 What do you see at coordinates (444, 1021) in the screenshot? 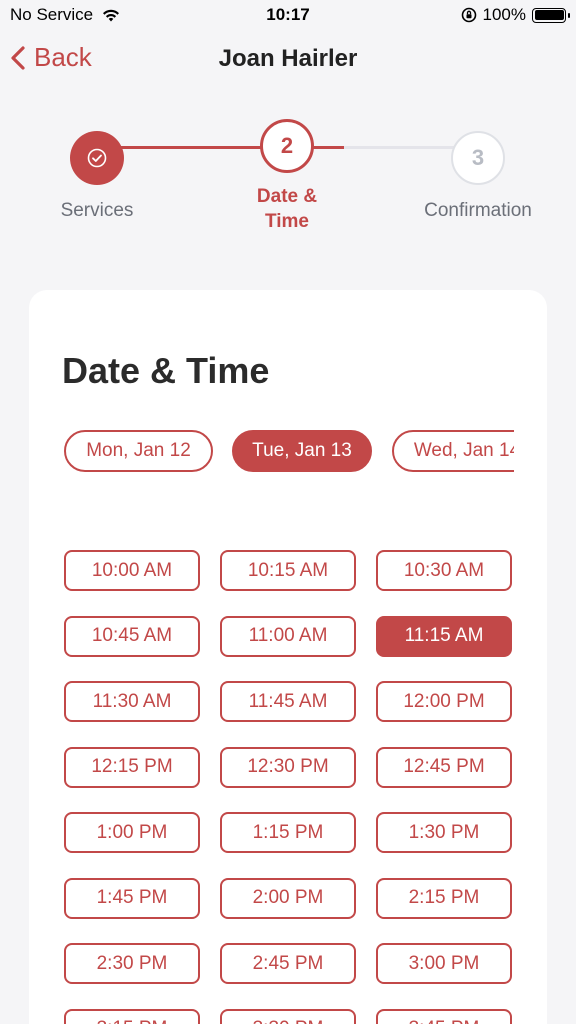
I see `time-slot-label: 3:45 PM` at bounding box center [444, 1021].